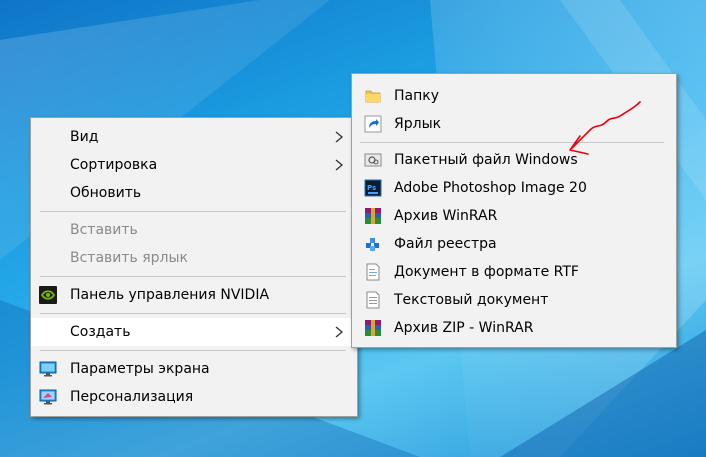  What do you see at coordinates (418, 124) in the screenshot?
I see `submenu-item-label: Ярлык` at bounding box center [418, 124].